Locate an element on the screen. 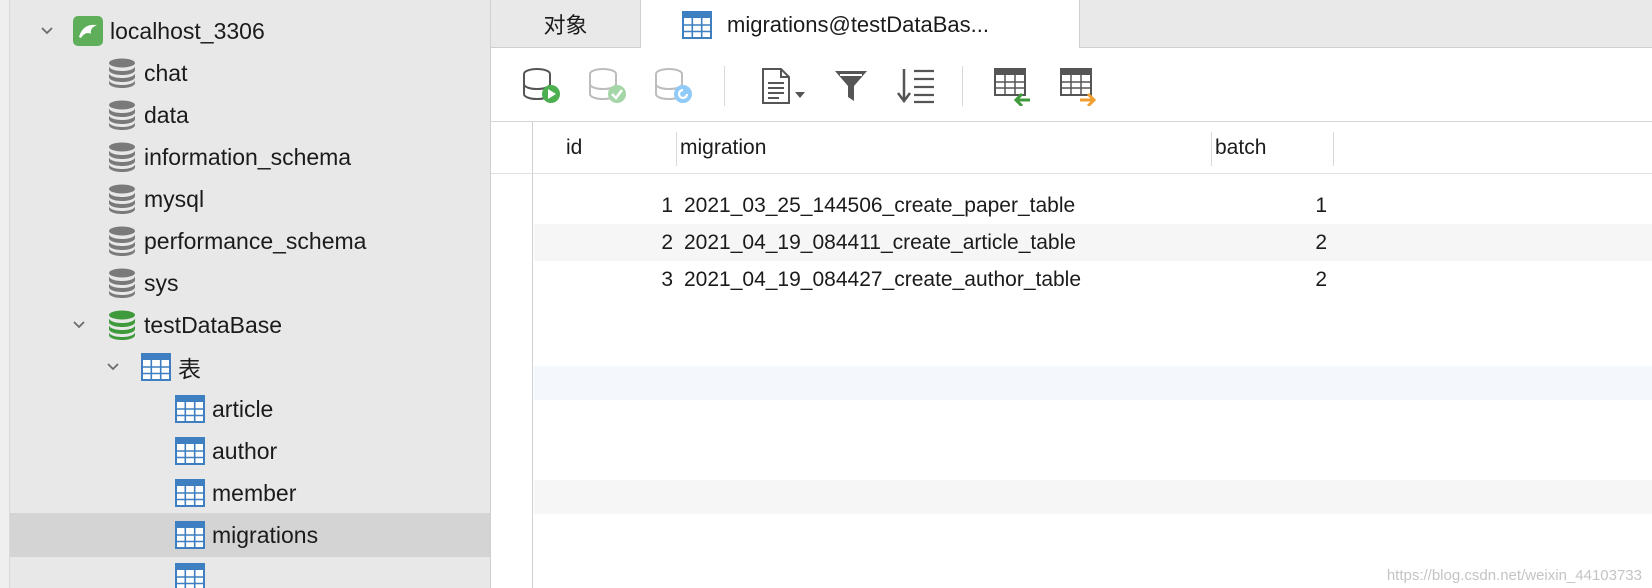 The height and width of the screenshot is (588, 1652). database-label: testDataBase is located at coordinates (213, 324).